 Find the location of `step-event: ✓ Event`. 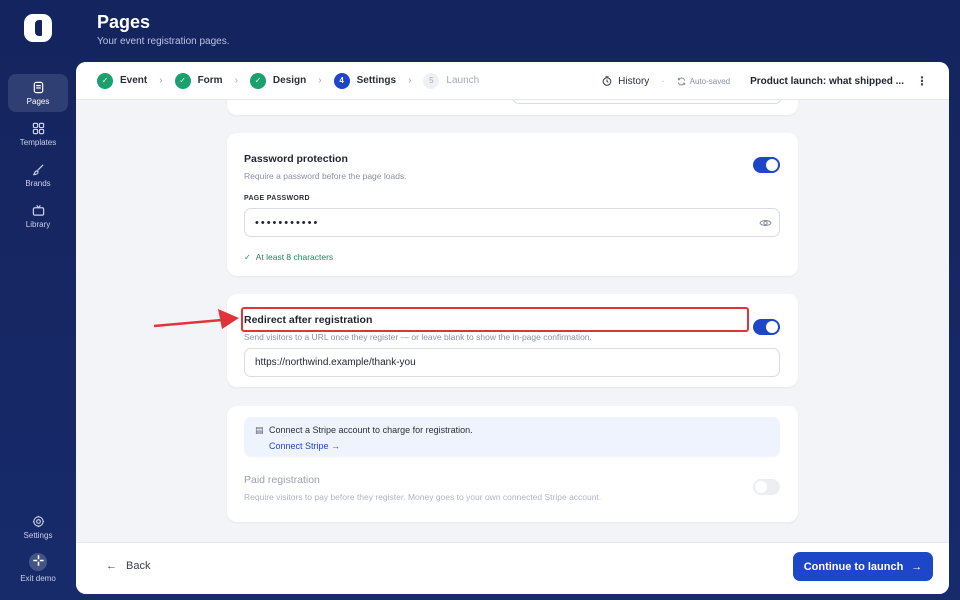

step-event: ✓ Event is located at coordinates (122, 80).